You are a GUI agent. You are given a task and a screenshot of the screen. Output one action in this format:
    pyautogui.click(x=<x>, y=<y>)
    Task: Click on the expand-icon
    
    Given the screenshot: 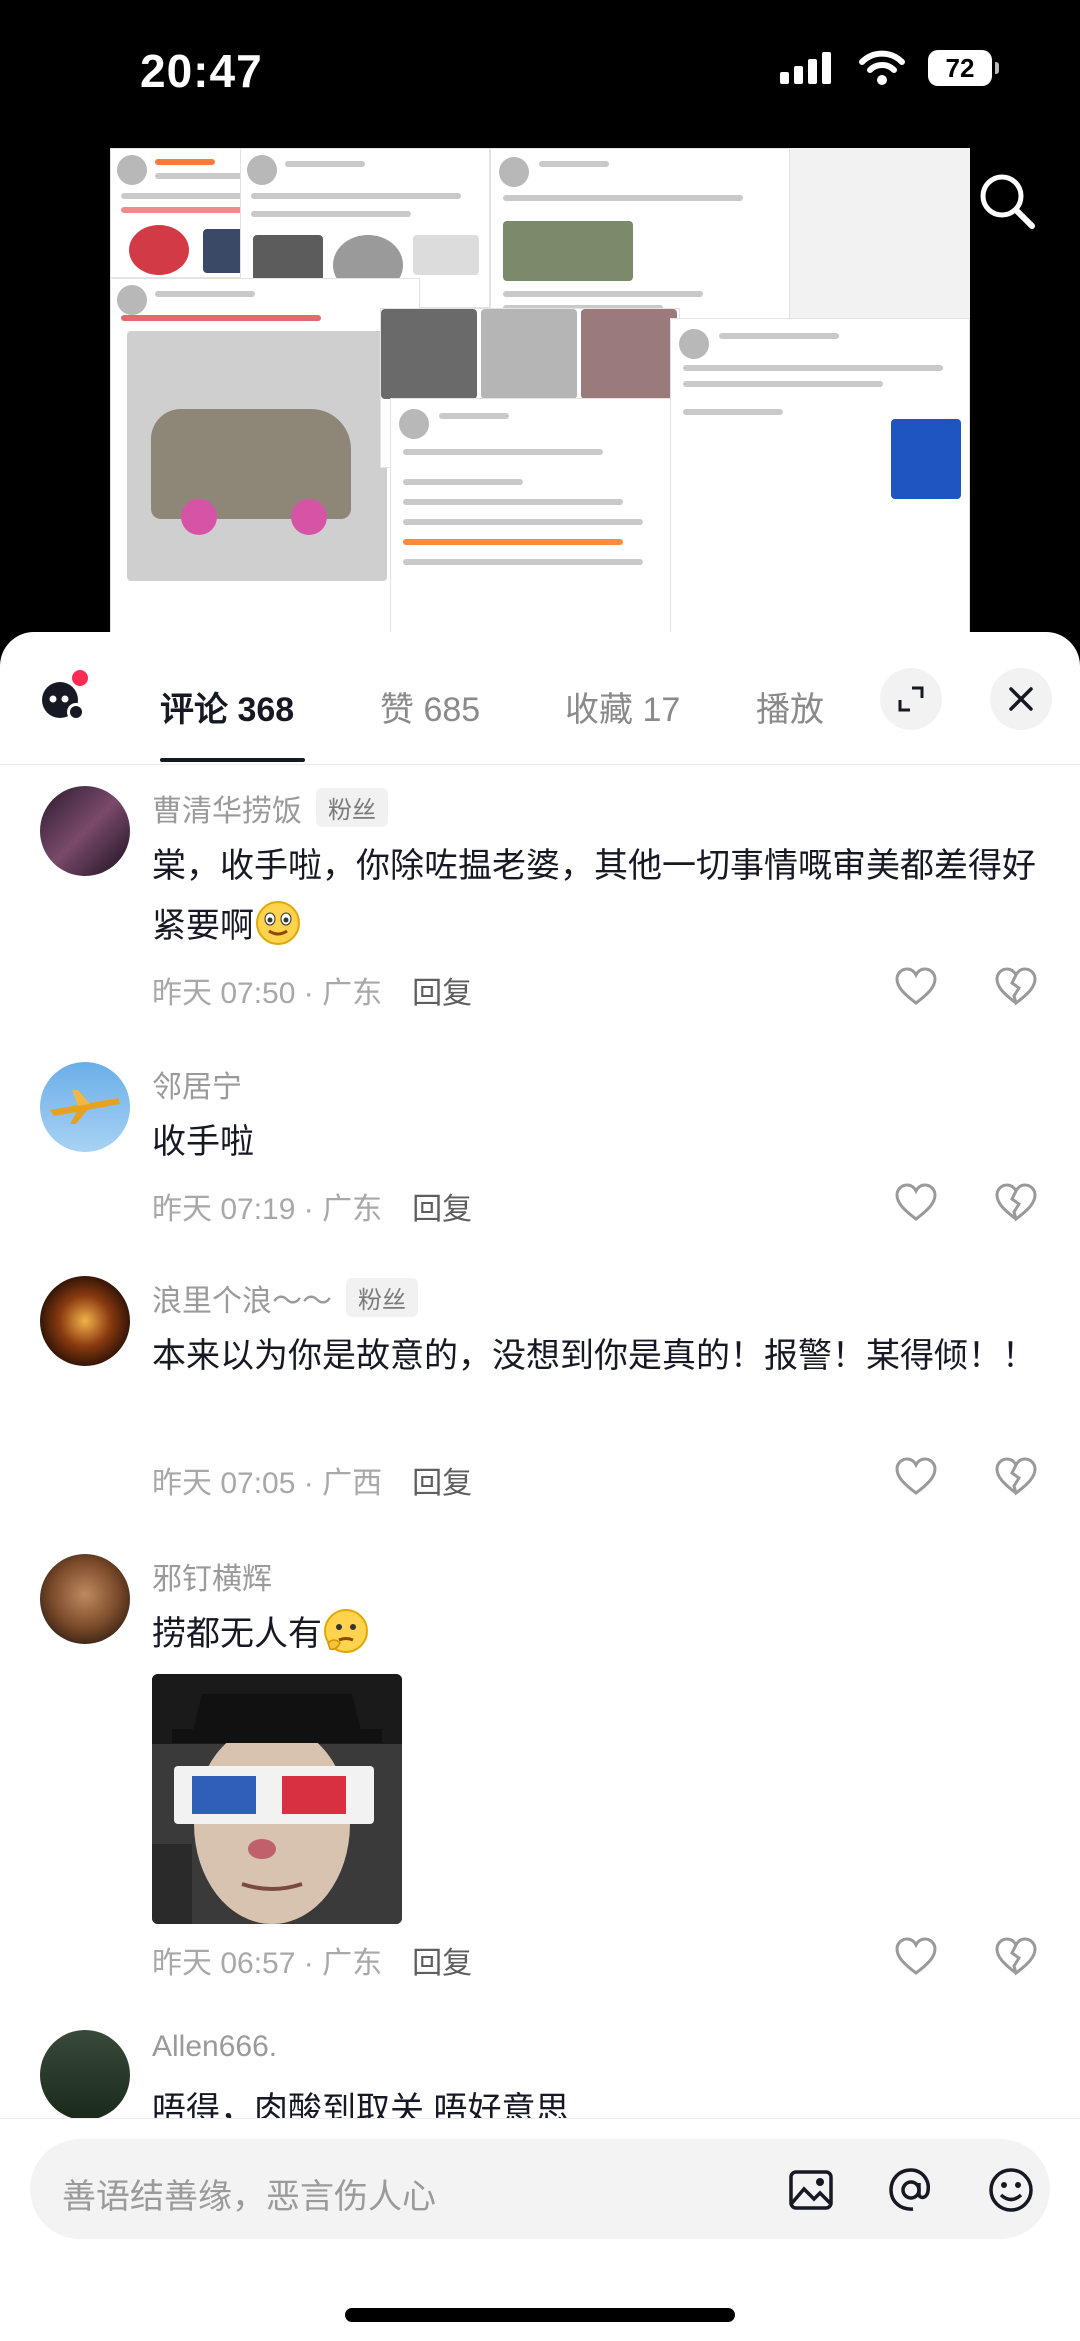 What is the action you would take?
    pyautogui.click(x=911, y=699)
    